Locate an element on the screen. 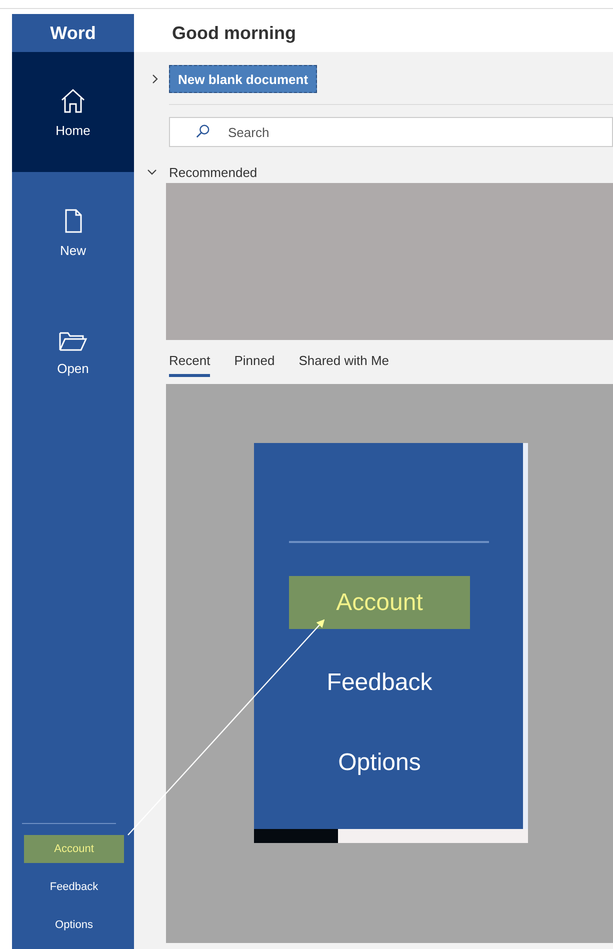 This screenshot has width=613, height=949. app-title: Word is located at coordinates (73, 33).